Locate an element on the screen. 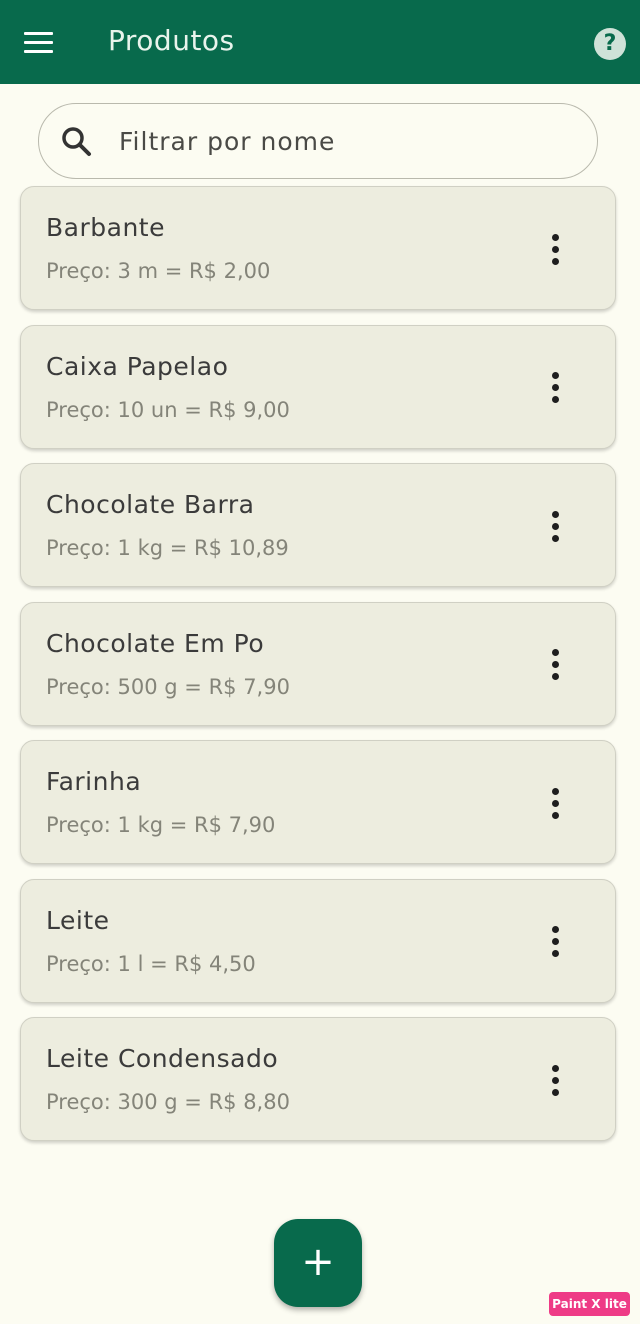 The width and height of the screenshot is (640, 1324). product-card: Chocolate Barra Preço: 1 kg = R$ 10,89 is located at coordinates (318, 525).